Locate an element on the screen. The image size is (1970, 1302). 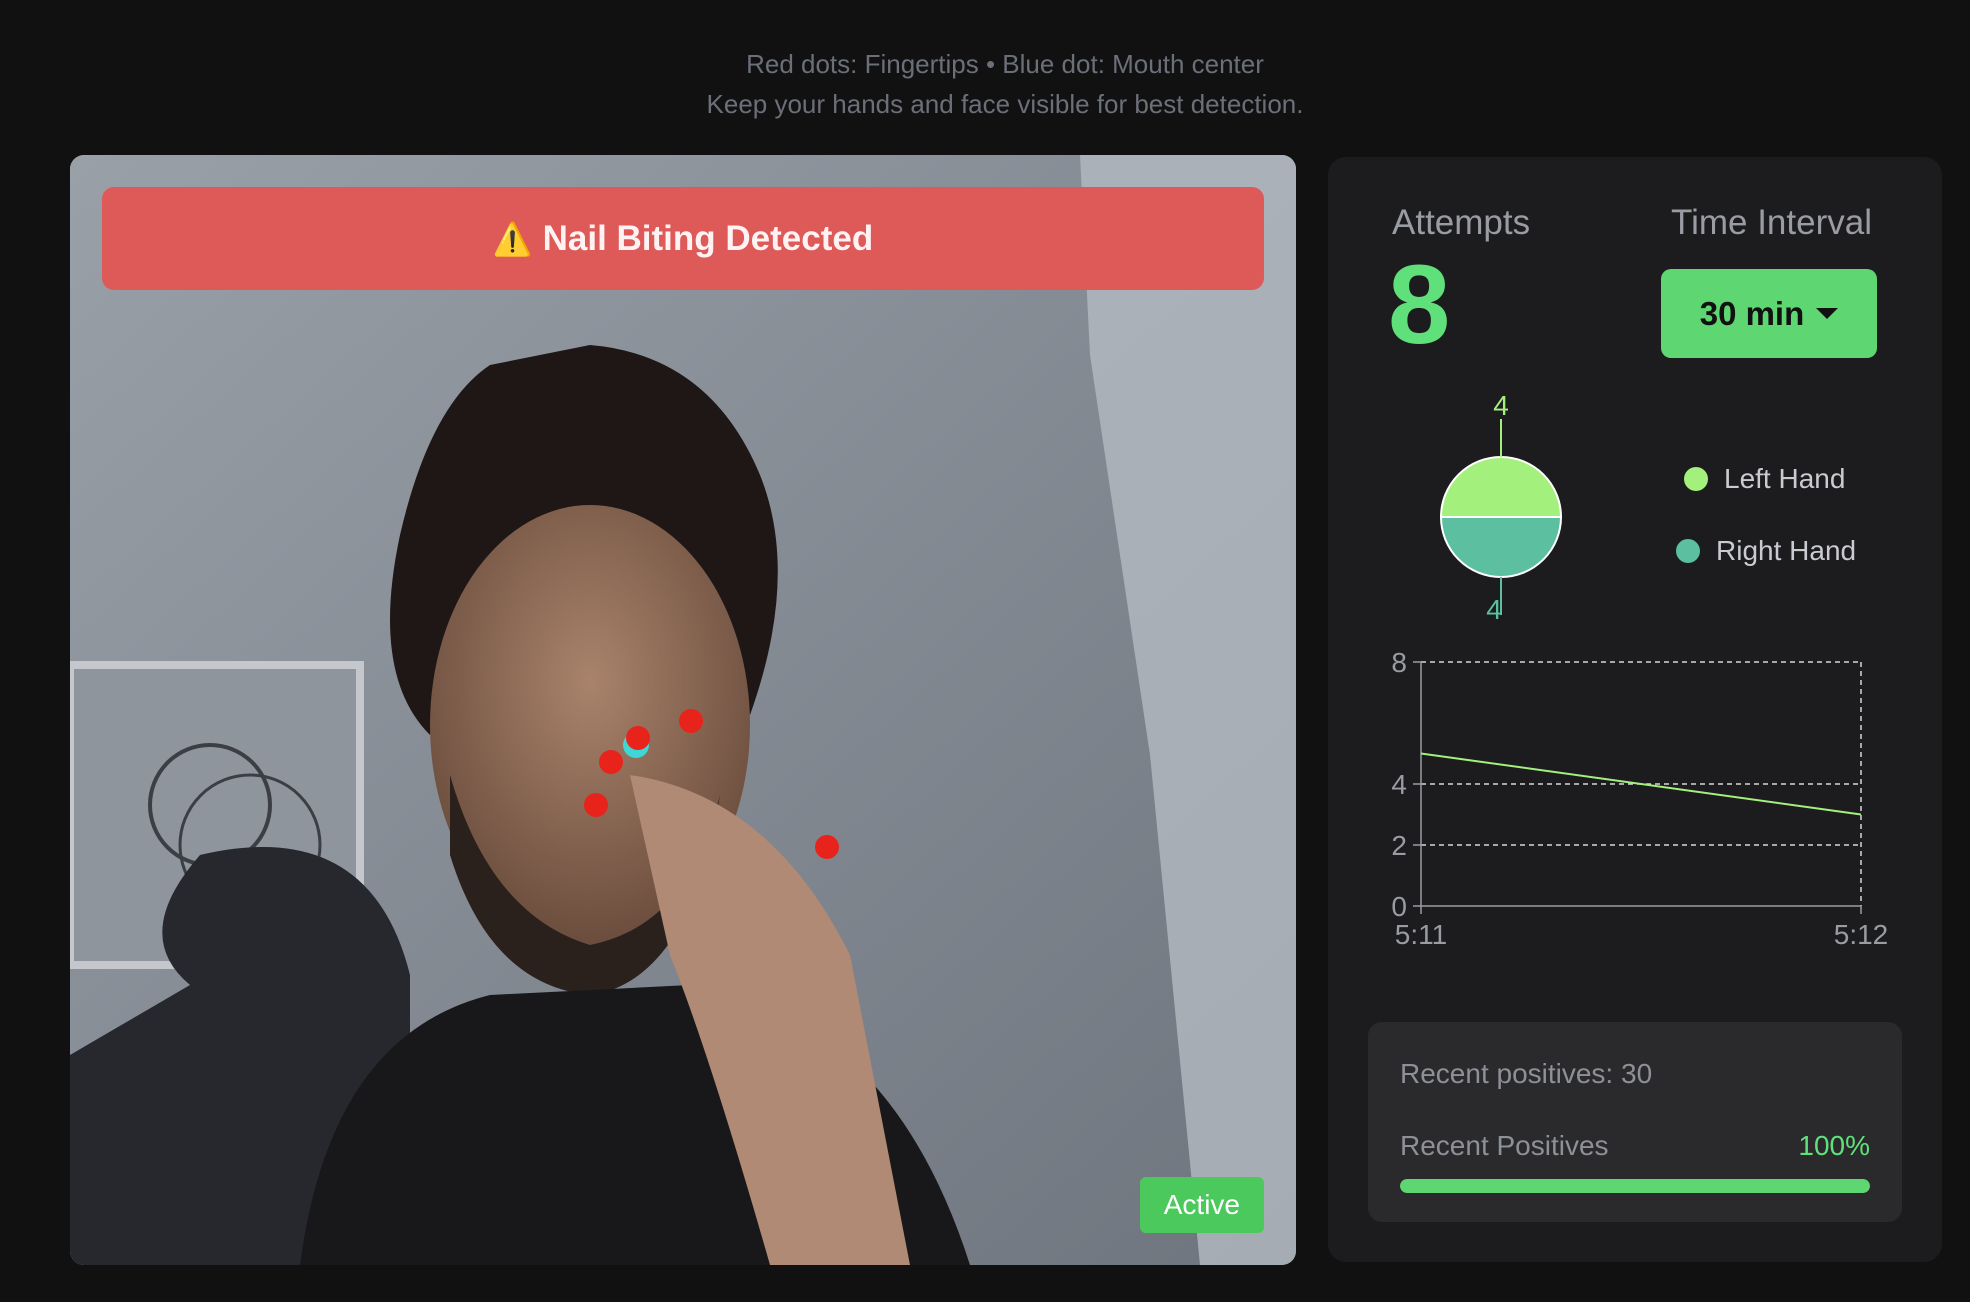
status-badge: Active is located at coordinates (1201, 1205).